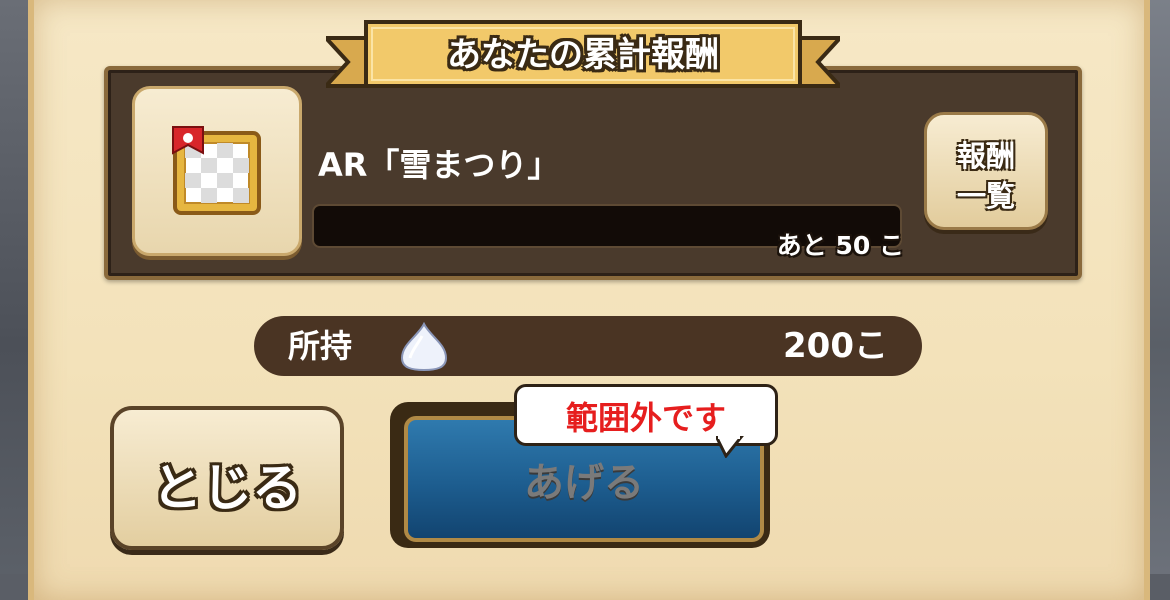 The height and width of the screenshot is (600, 1170). What do you see at coordinates (439, 165) in the screenshot?
I see `reward-item-name: AR「雪まつり」` at bounding box center [439, 165].